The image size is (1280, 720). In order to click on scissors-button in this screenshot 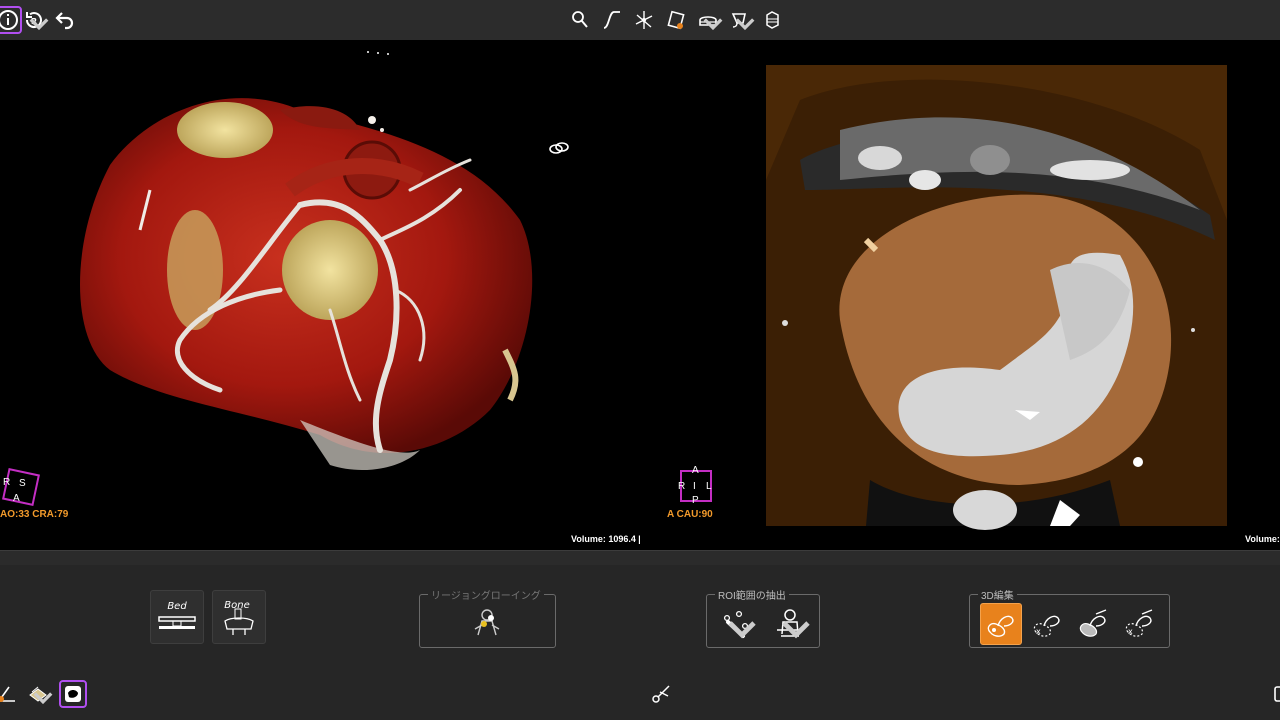, I will do `click(661, 693)`.